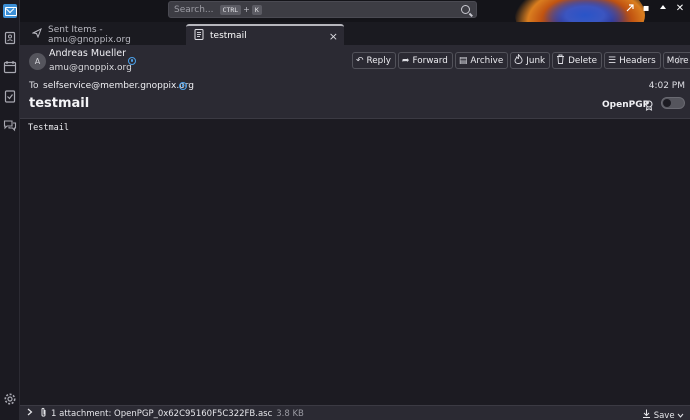 Image resolution: width=690 pixels, height=420 pixels. I want to click on shortcut-key-k: K, so click(256, 9).